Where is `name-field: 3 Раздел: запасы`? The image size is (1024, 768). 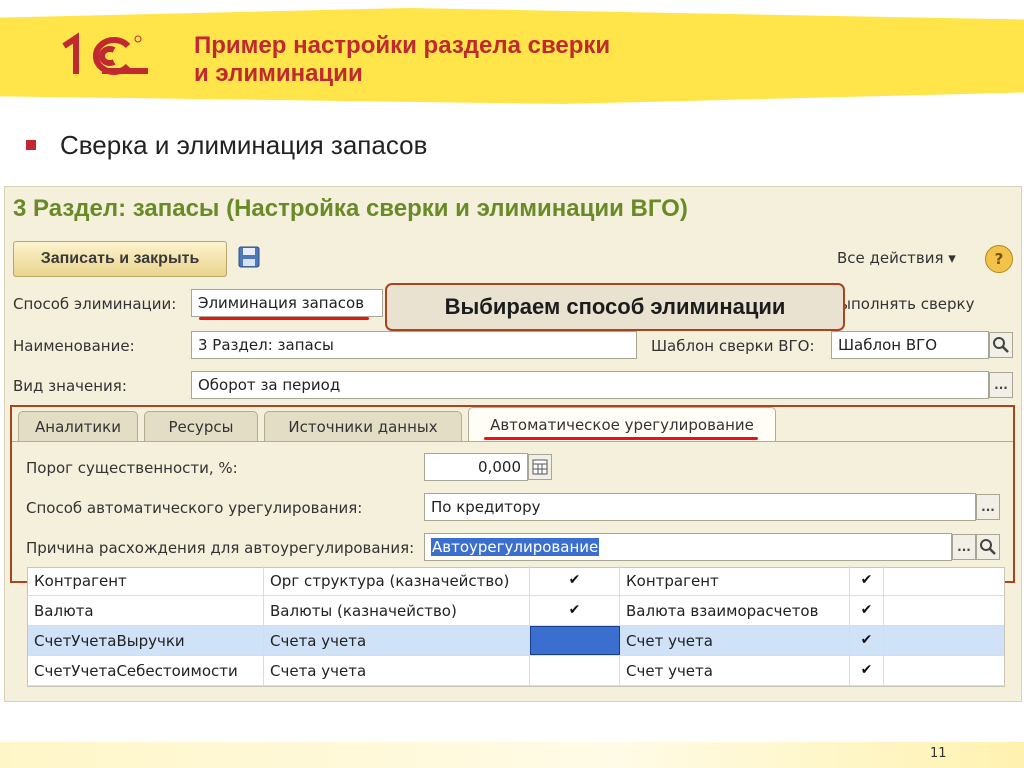
name-field: 3 Раздел: запасы is located at coordinates (414, 345).